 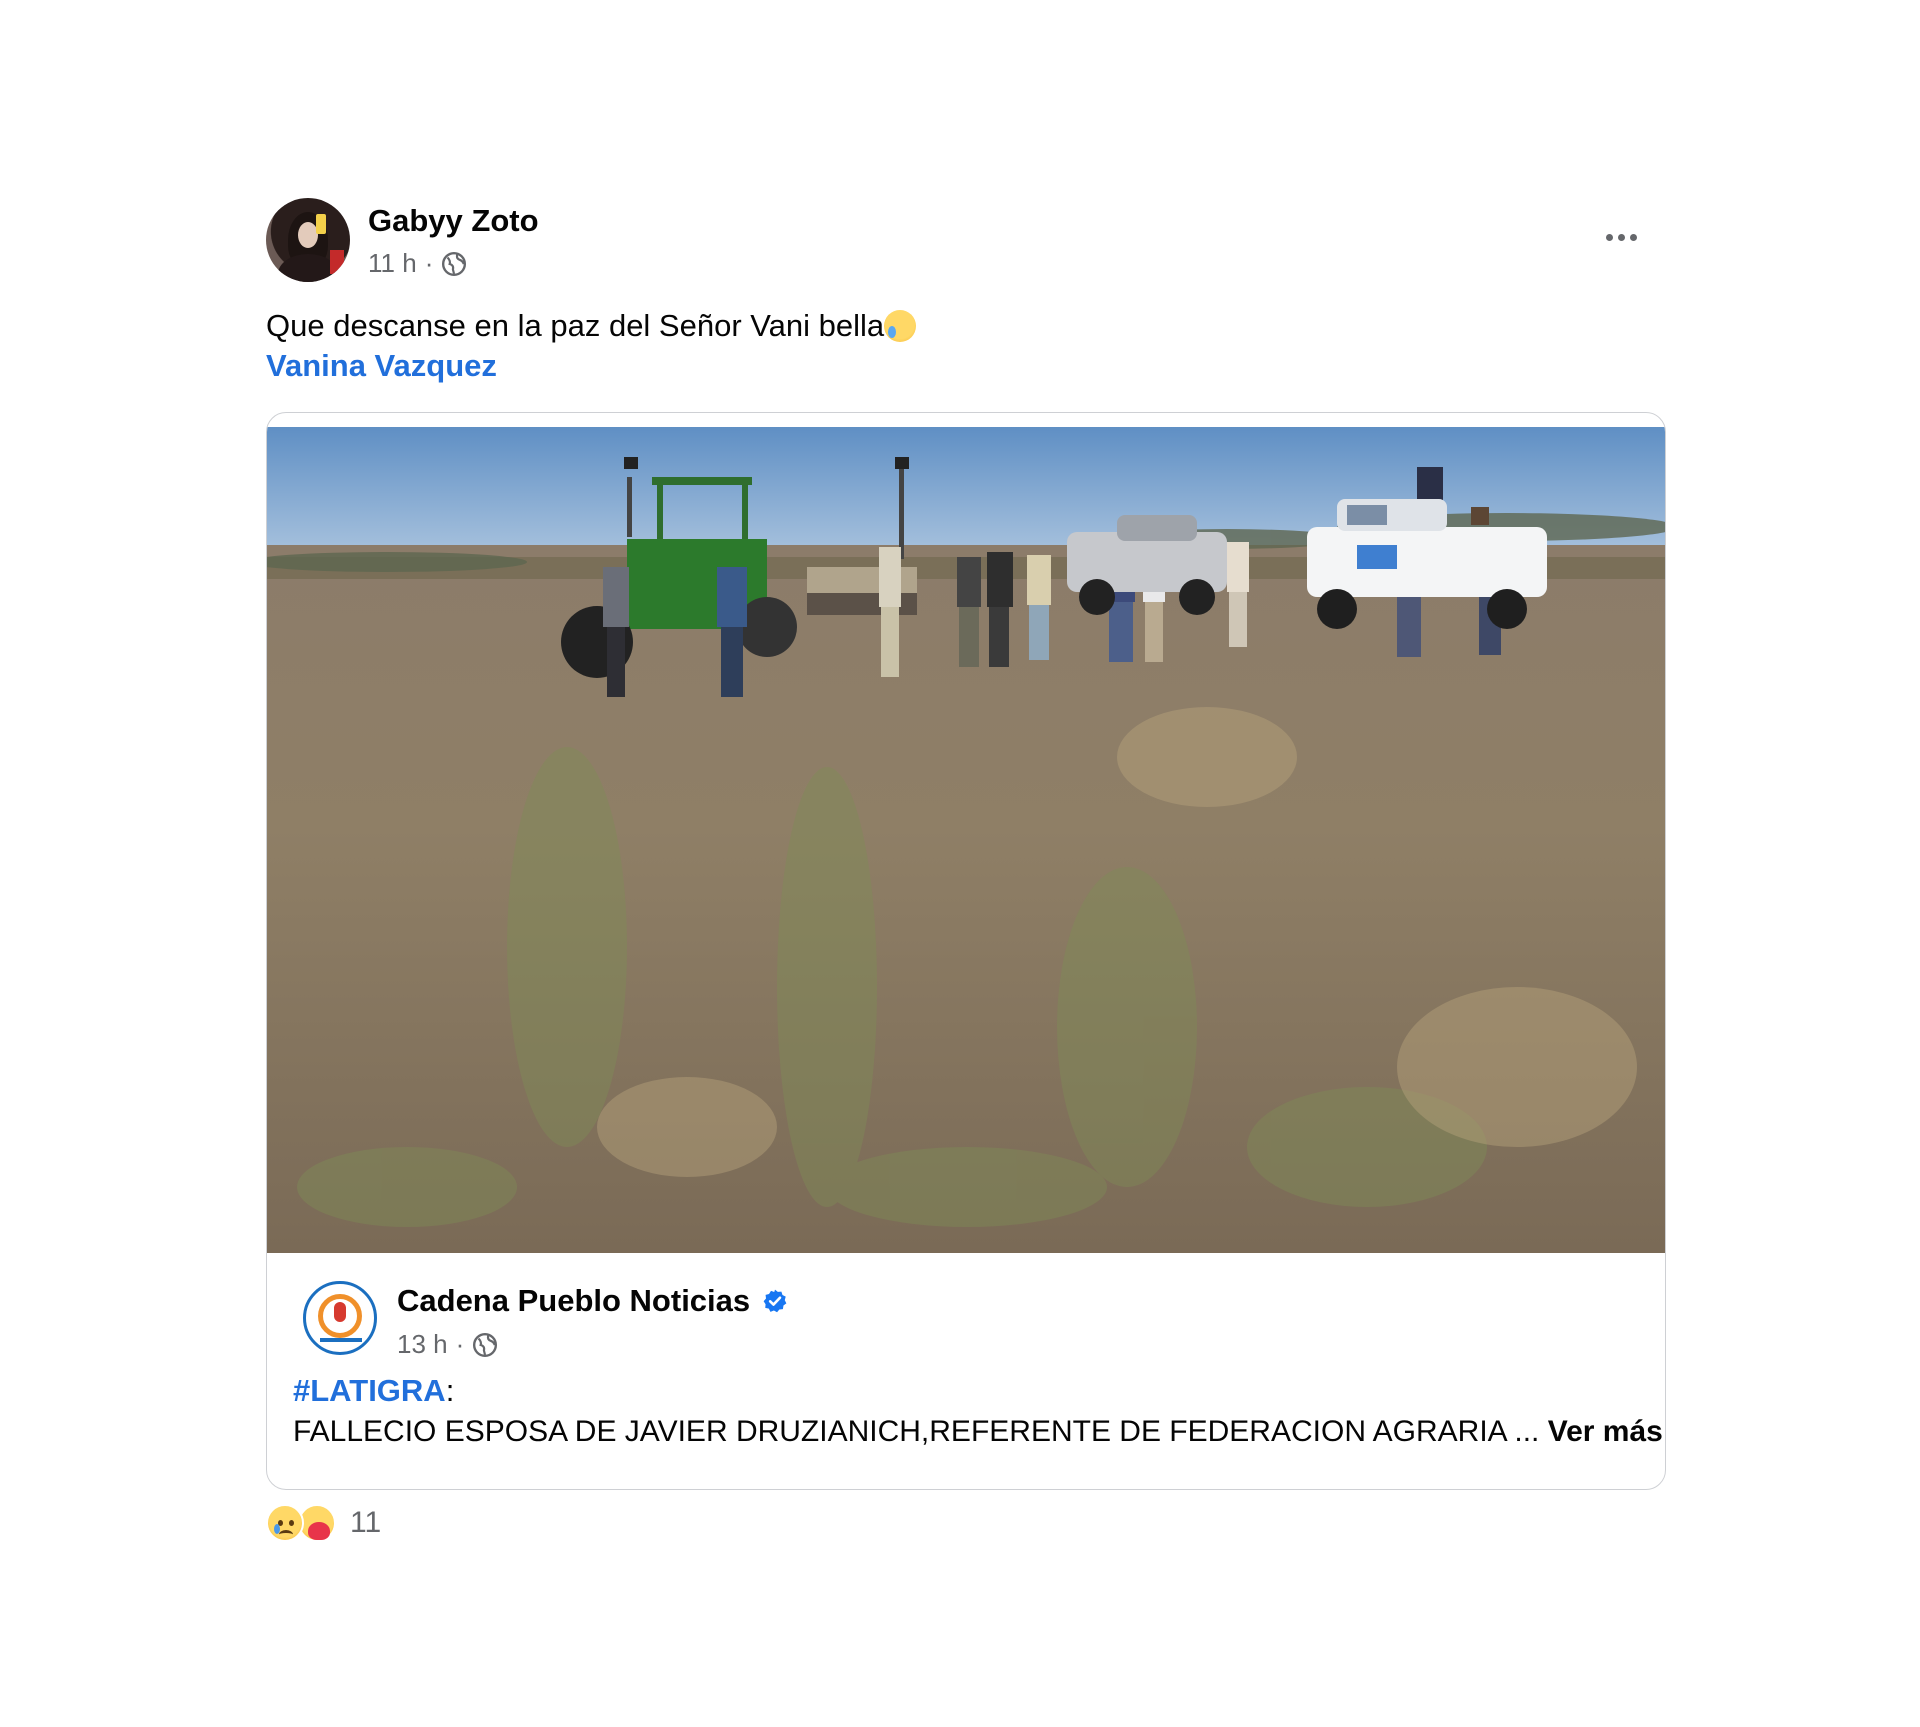 What do you see at coordinates (450, 1390) in the screenshot?
I see `hashtag-suffix: :` at bounding box center [450, 1390].